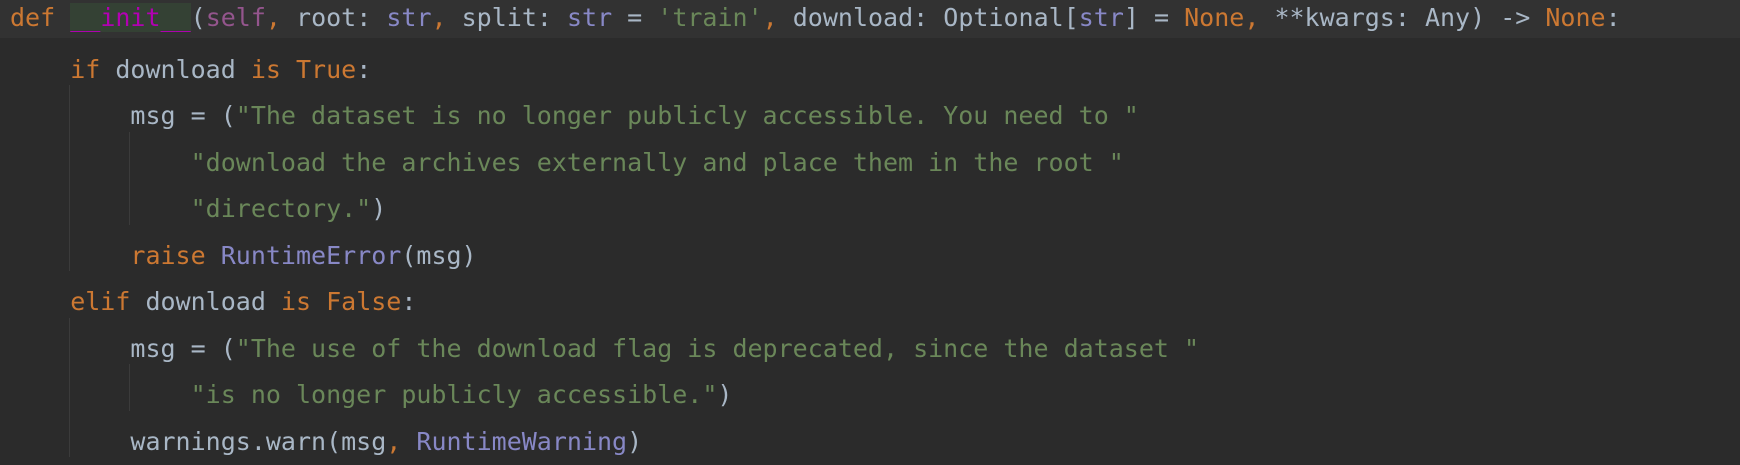 The width and height of the screenshot is (1740, 465). I want to click on code-line-text: warnings.warn(msg, RuntimeWarning), so click(386, 442).